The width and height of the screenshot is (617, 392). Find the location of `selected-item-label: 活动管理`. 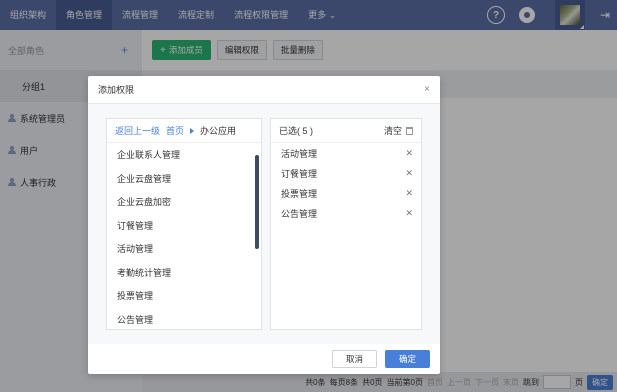

selected-item-label: 活动管理 is located at coordinates (299, 153).